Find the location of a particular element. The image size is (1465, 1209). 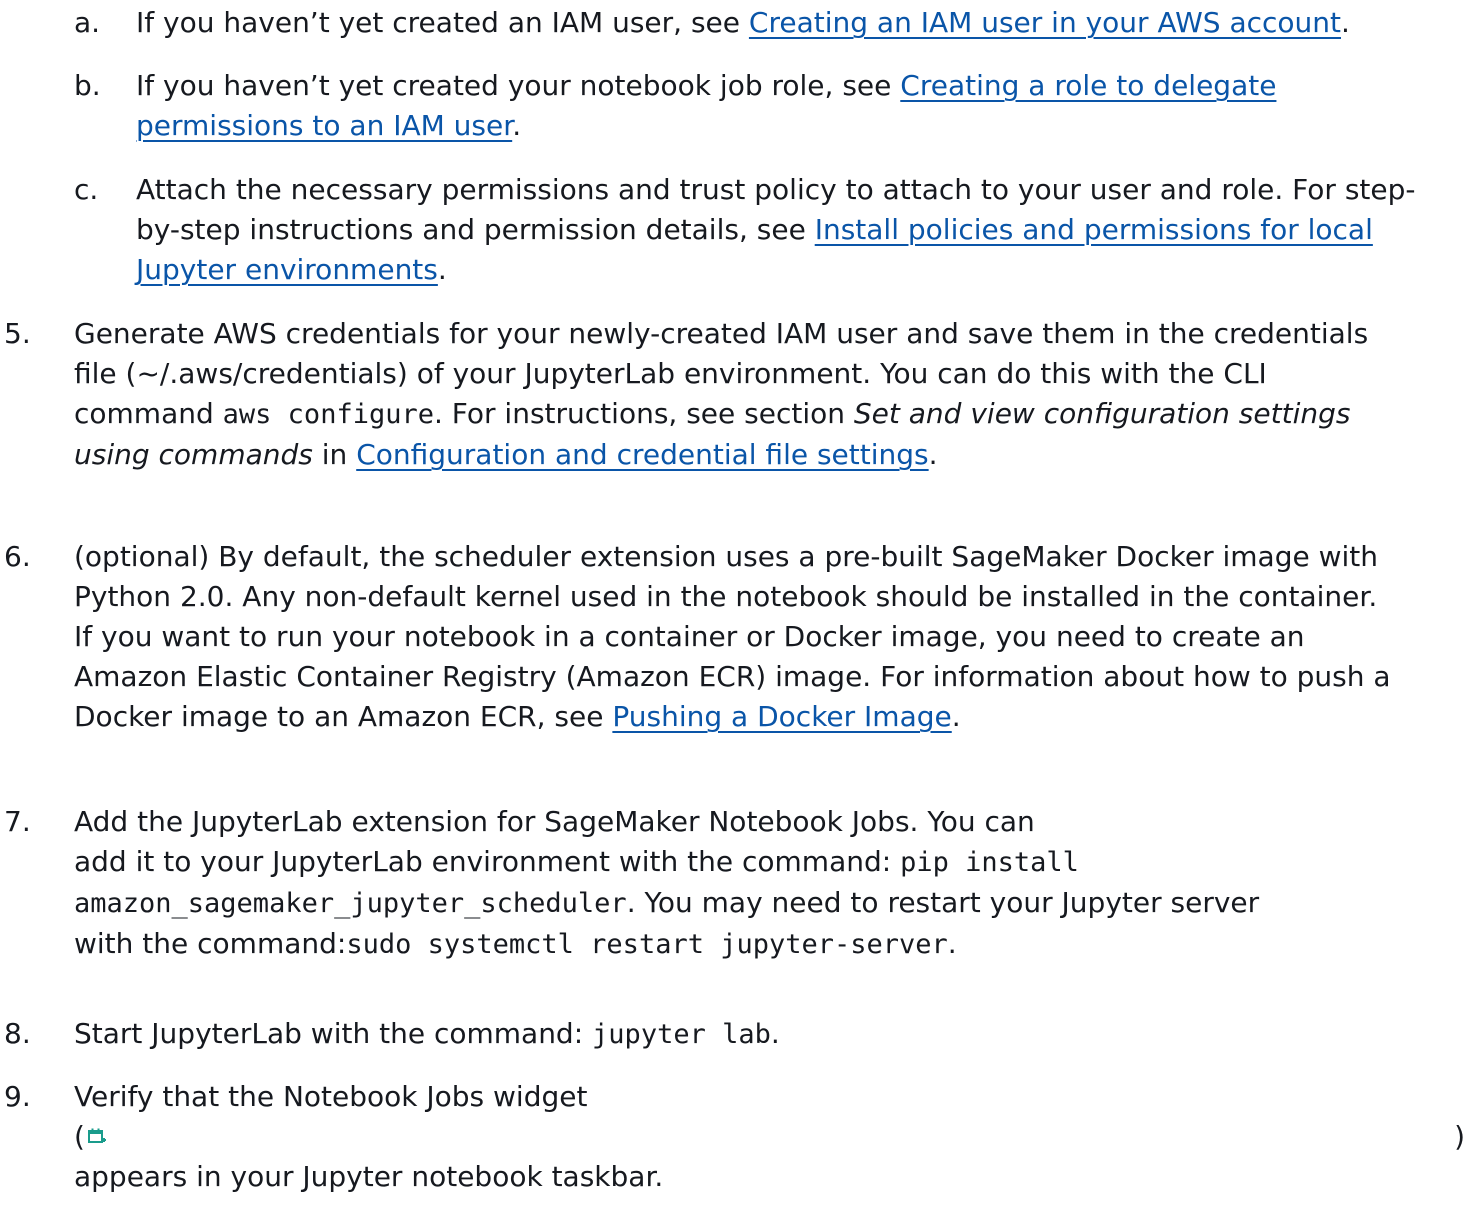

step-text: Docker image to an Amazon ECR, see is located at coordinates (343, 716).